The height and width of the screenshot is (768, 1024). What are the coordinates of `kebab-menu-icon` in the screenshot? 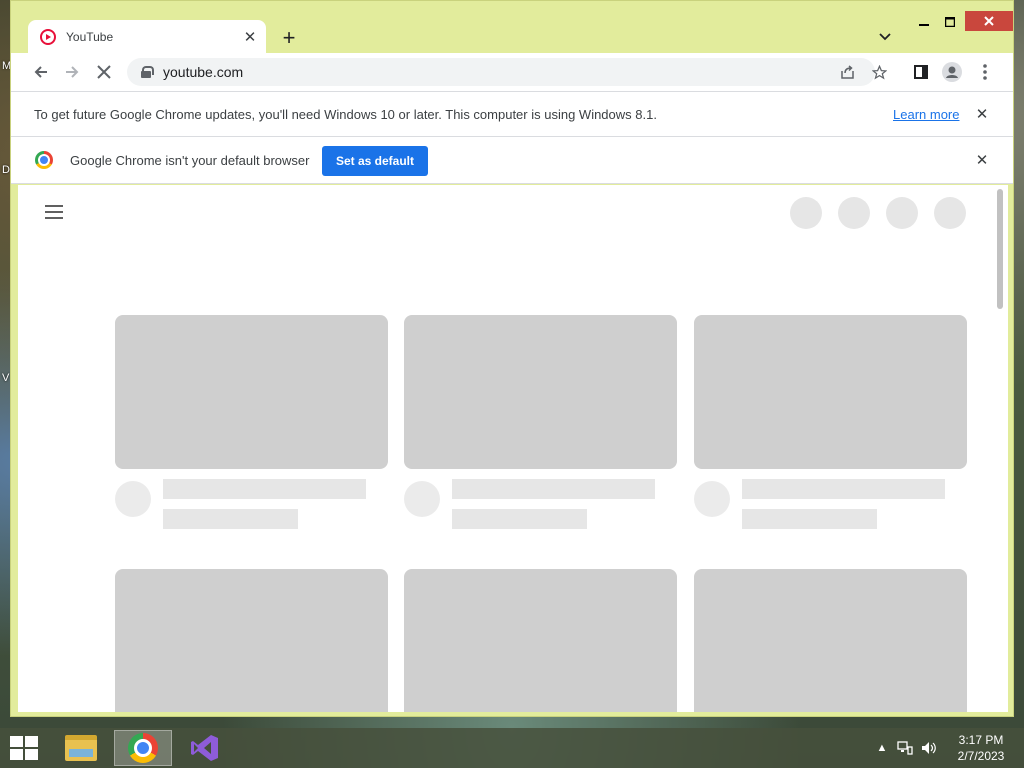 It's located at (985, 72).